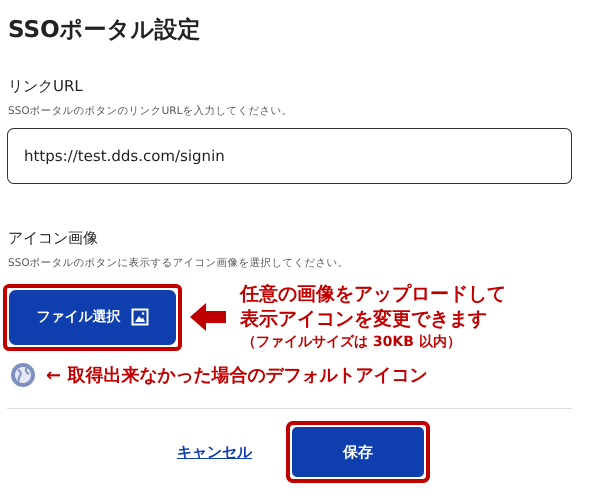 Image resolution: width=590 pixels, height=500 pixels. I want to click on save-button: 保存, so click(358, 452).